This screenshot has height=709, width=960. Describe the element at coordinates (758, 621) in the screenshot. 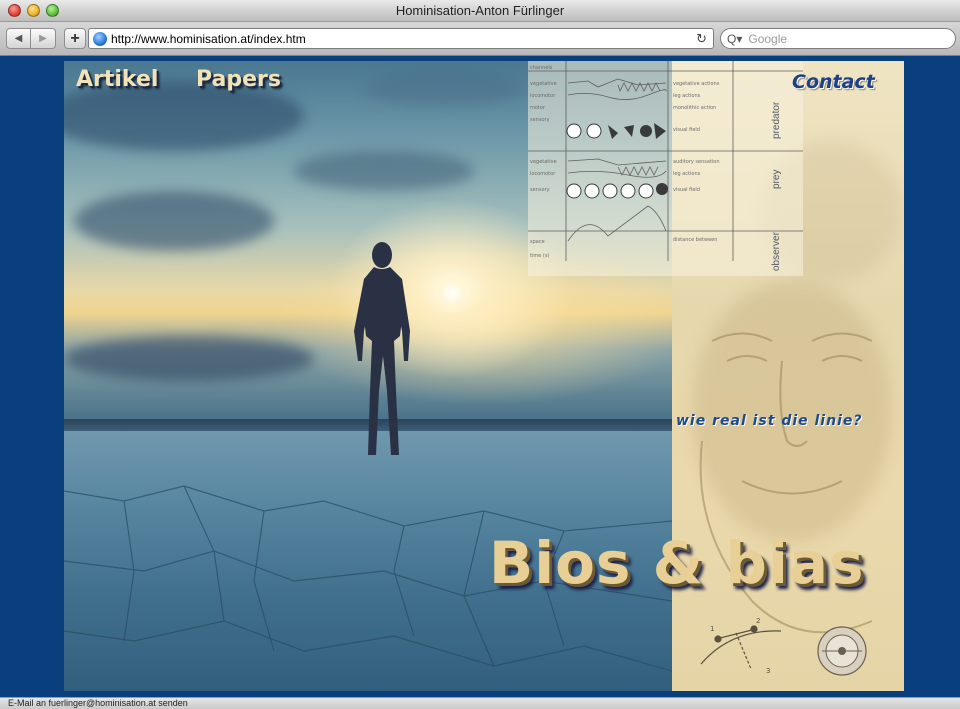

I see `svg-text: 2` at that location.